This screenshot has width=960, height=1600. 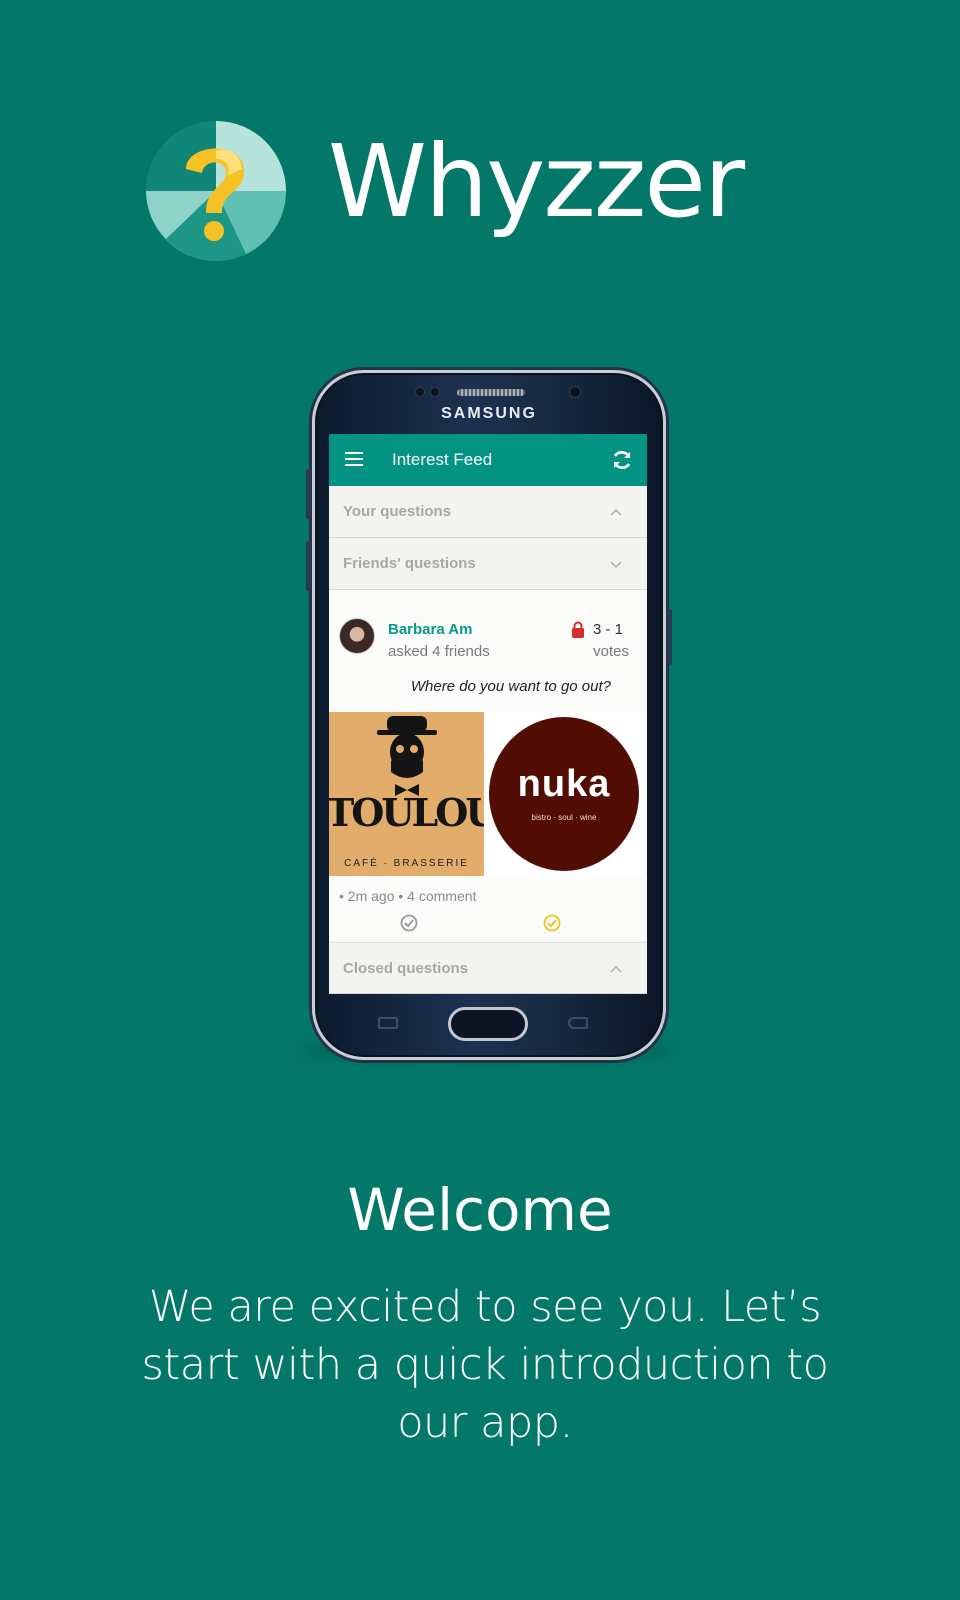 What do you see at coordinates (491, 392) in the screenshot?
I see `earpiece-speaker` at bounding box center [491, 392].